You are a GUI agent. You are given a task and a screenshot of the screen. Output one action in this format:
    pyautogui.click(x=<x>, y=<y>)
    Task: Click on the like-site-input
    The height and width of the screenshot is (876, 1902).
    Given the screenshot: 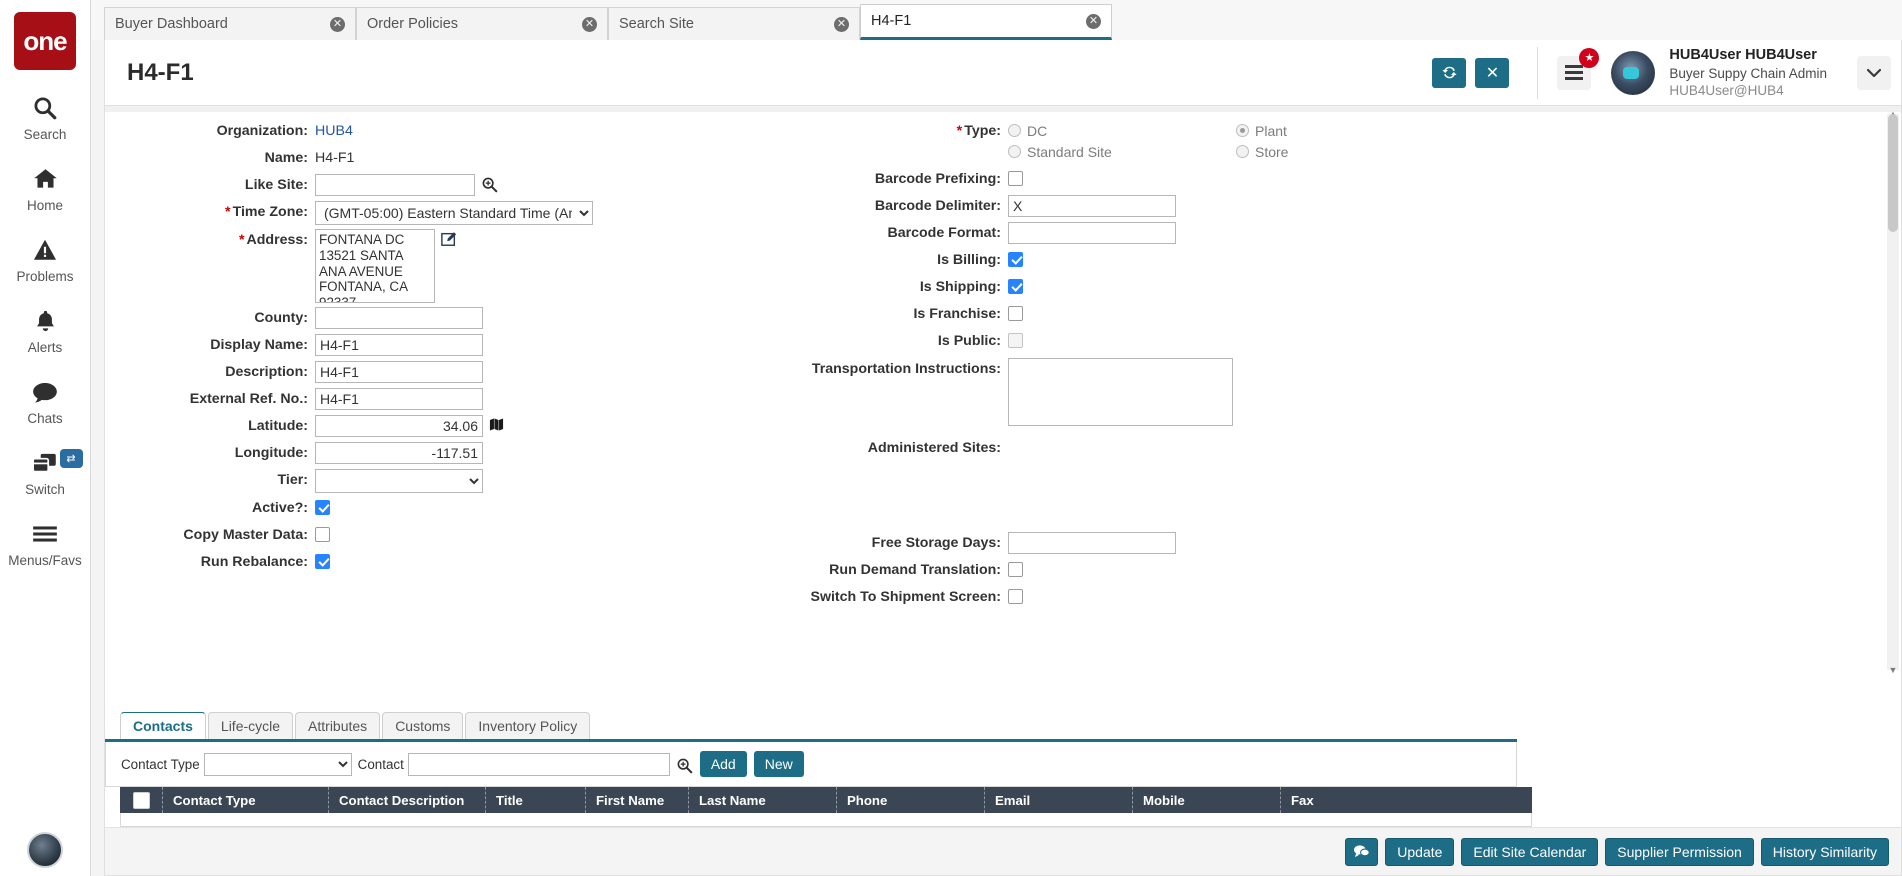 What is the action you would take?
    pyautogui.click(x=395, y=185)
    